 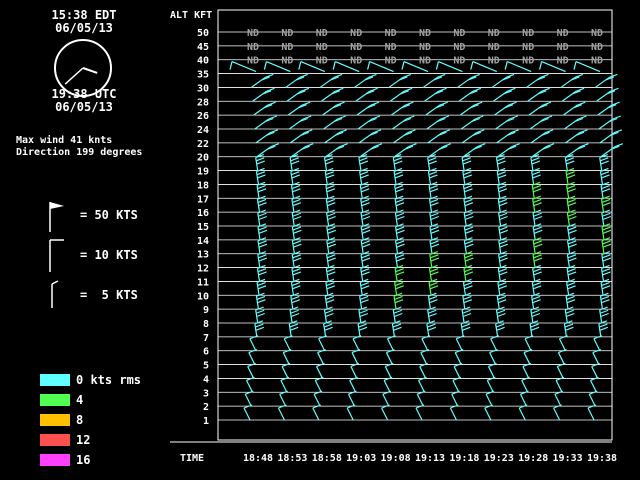 What do you see at coordinates (602, 458) in the screenshot?
I see `time-label-1938: 19:38` at bounding box center [602, 458].